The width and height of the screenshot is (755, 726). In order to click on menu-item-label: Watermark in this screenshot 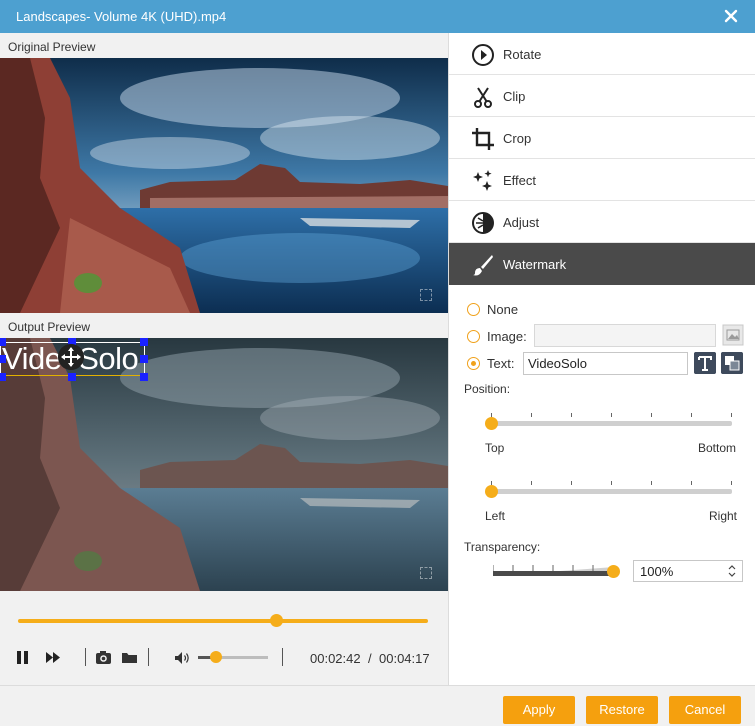, I will do `click(535, 264)`.